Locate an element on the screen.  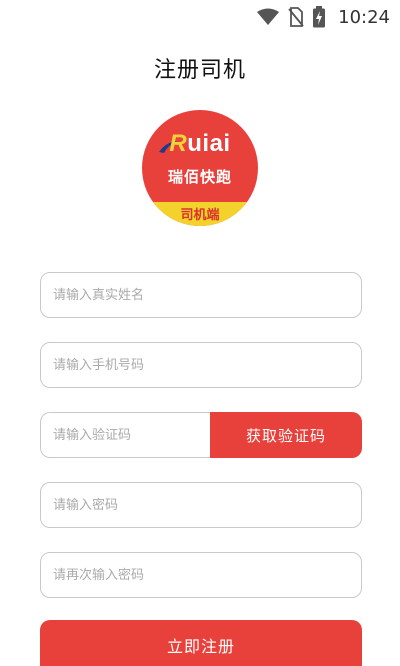
password-confirm-field is located at coordinates (201, 575).